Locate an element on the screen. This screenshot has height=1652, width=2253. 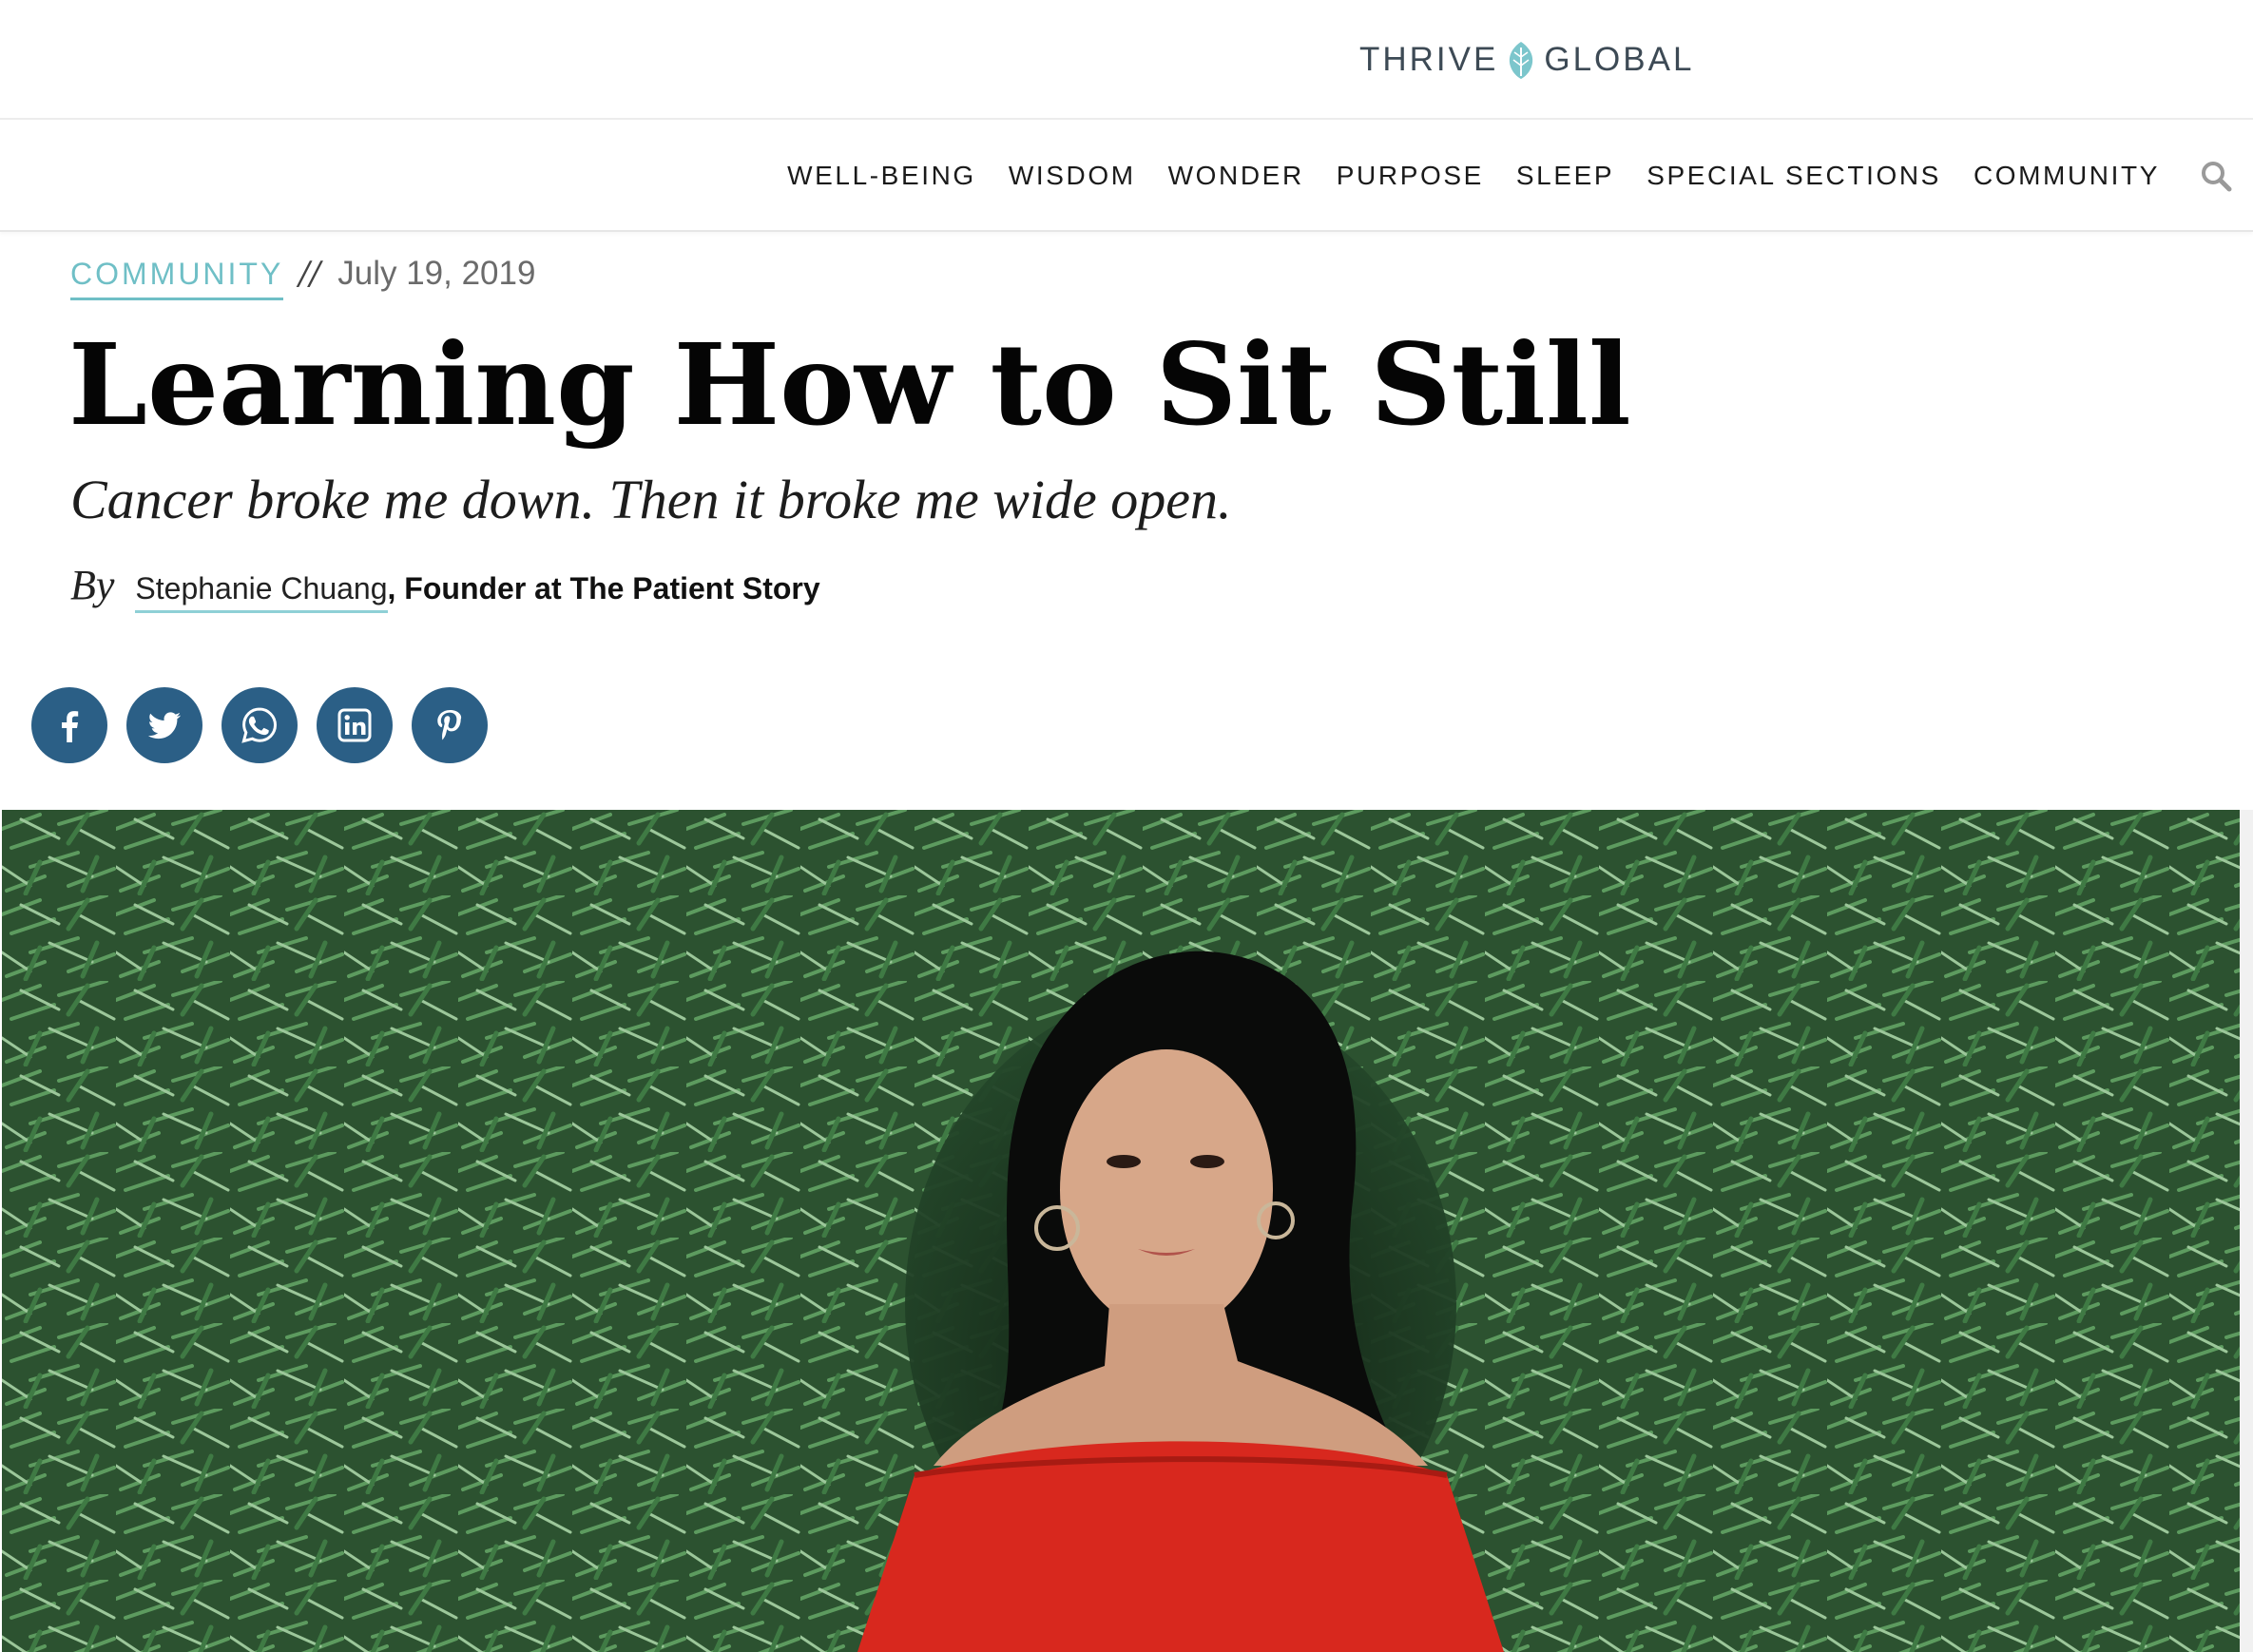
share-facebook-button is located at coordinates (69, 725).